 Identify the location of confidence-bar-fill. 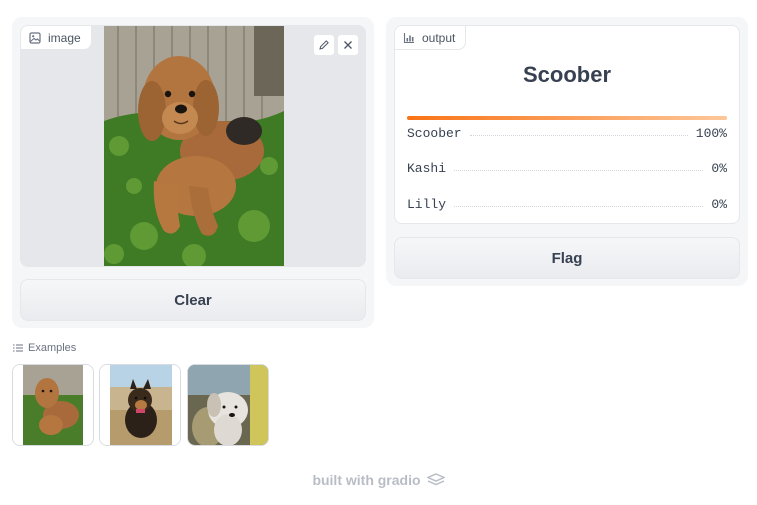
(567, 118).